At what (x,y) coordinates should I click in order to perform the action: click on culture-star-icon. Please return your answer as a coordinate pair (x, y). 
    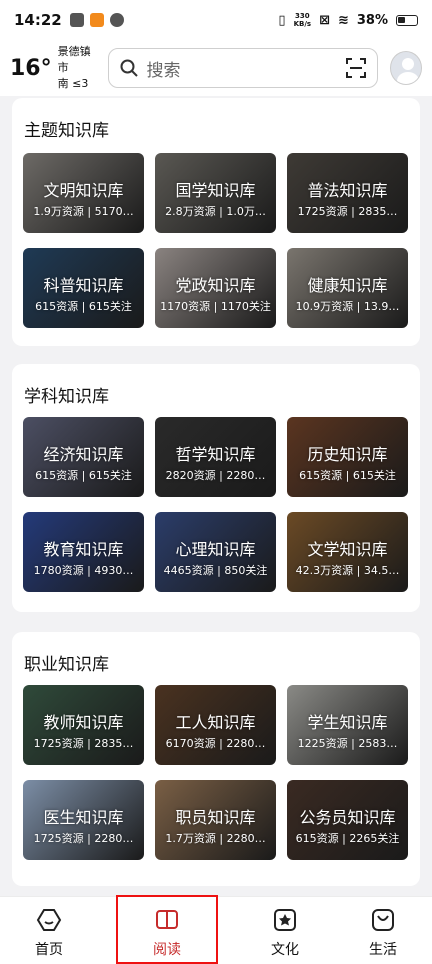
    Looking at the image, I should click on (285, 920).